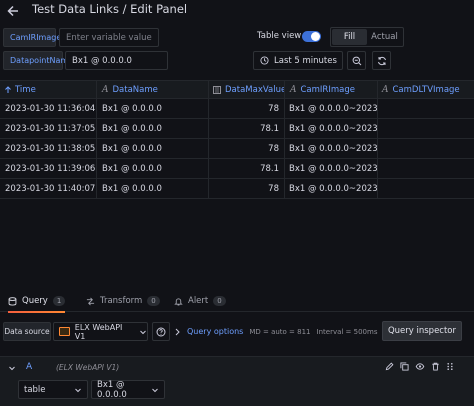 This screenshot has width=474, height=406. I want to click on interval-value: Interval = 500ms, so click(347, 331).